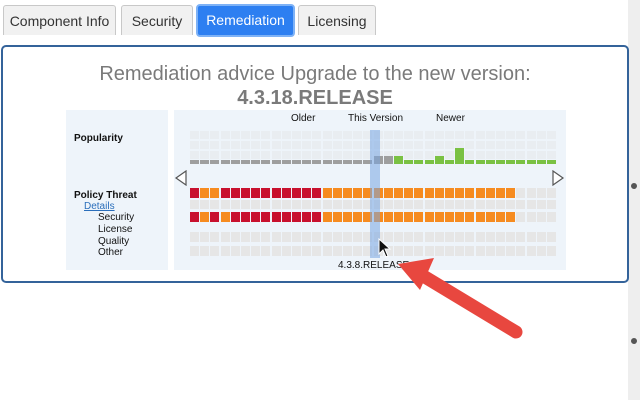  Describe the element at coordinates (558, 178) in the screenshot. I see `scroll-right-icon` at that location.